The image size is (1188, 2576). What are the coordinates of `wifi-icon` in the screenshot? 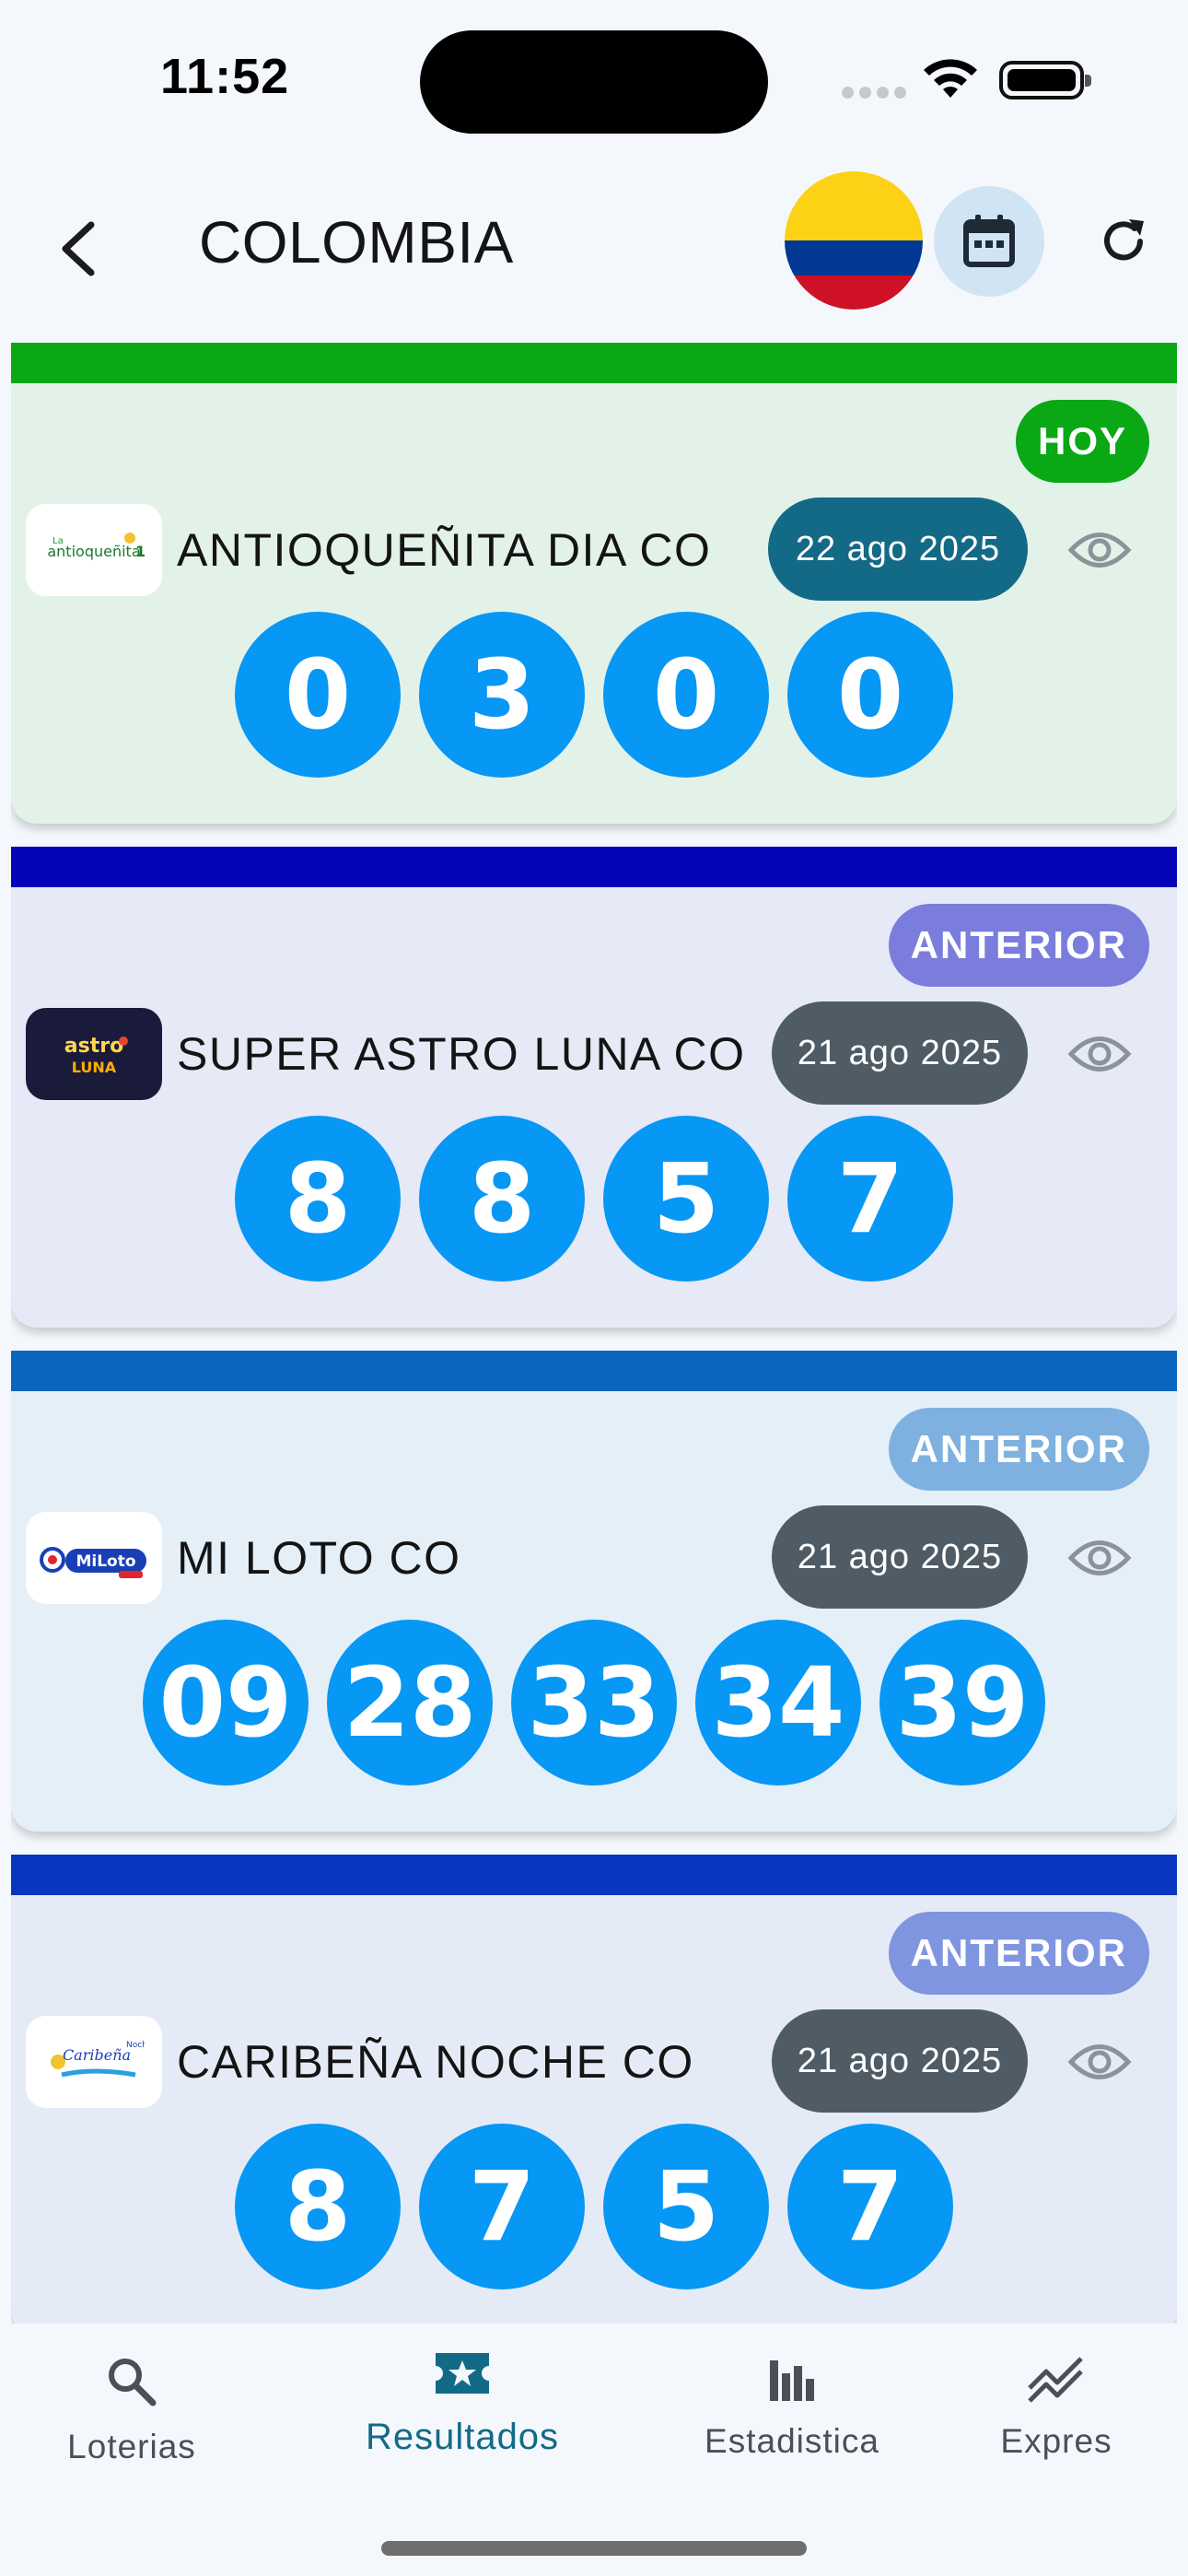 It's located at (951, 80).